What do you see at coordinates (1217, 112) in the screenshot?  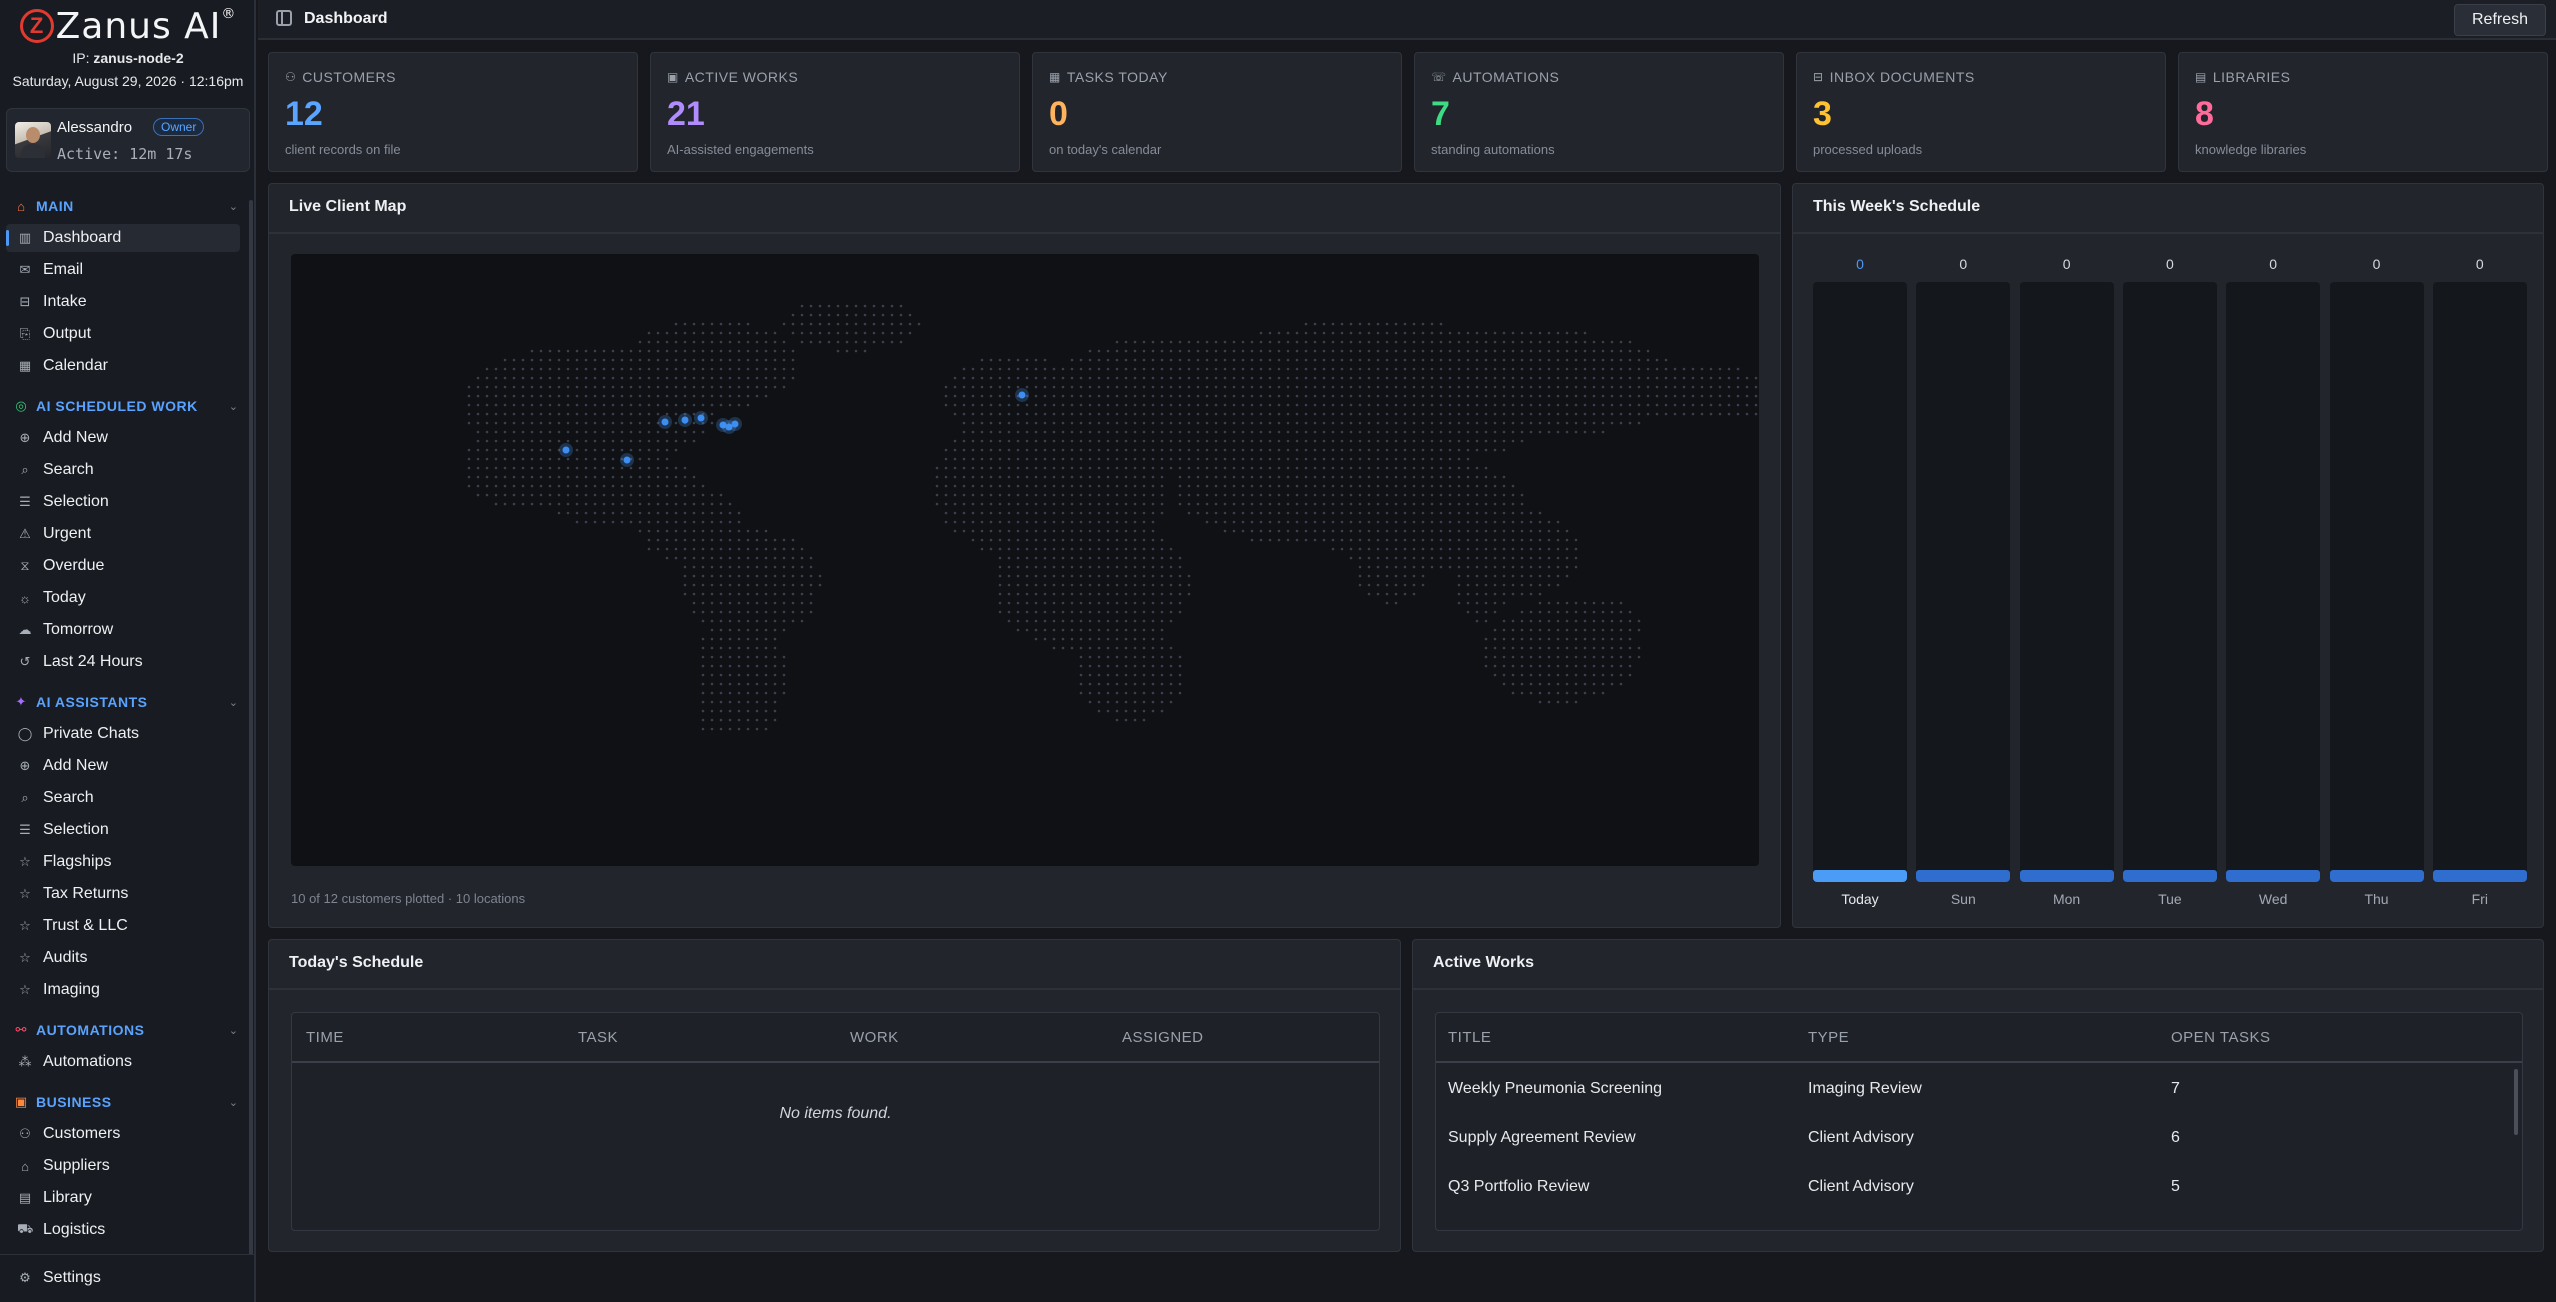 I see `stat-card-tasks-today: ▦ TASKS TODAY 0 on today's calendar` at bounding box center [1217, 112].